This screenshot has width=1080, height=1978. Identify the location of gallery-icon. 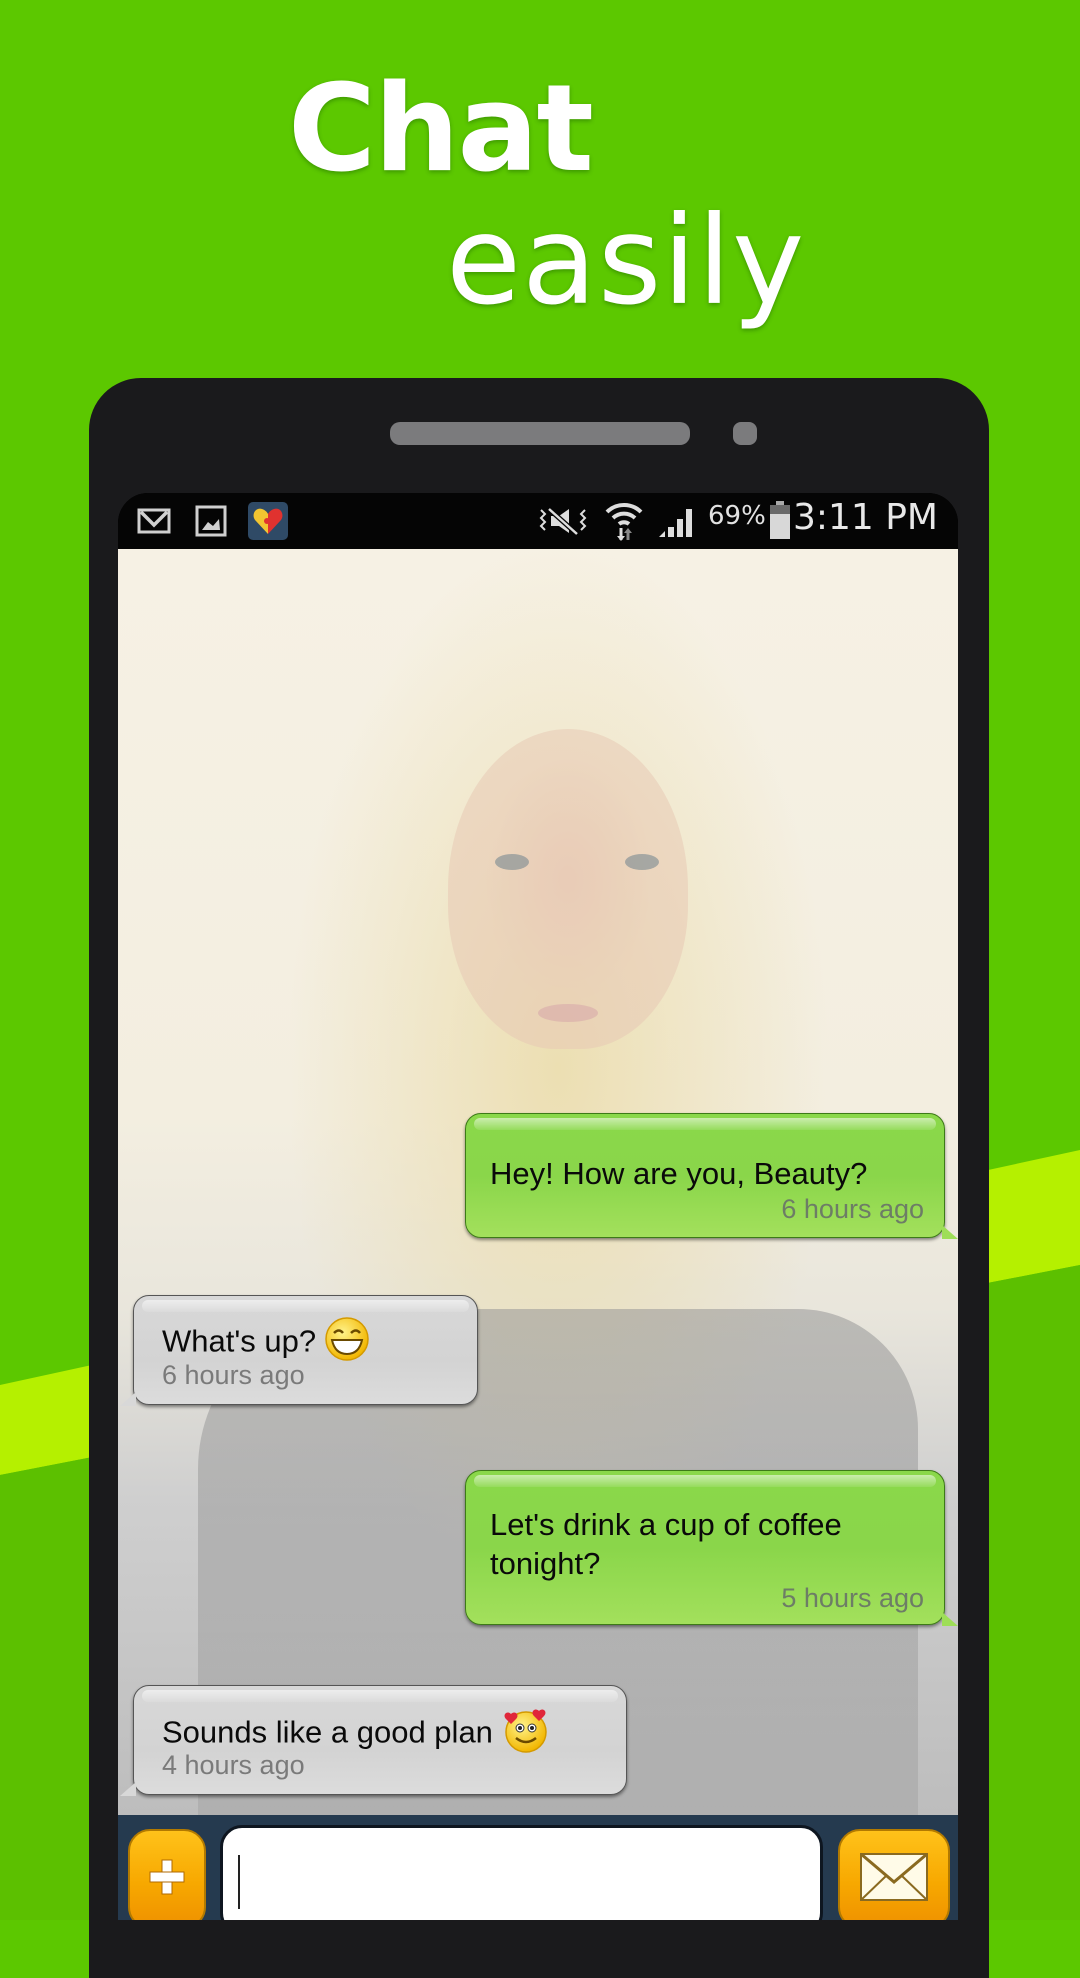
(211, 521).